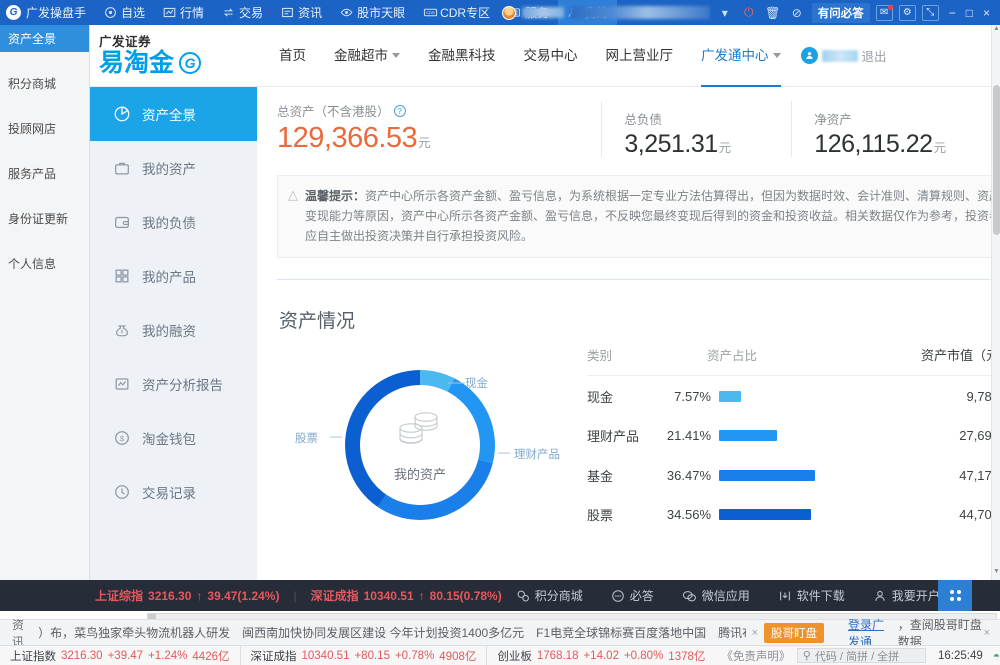 The image size is (1000, 665). Describe the element at coordinates (310, 13) in the screenshot. I see `tab-label: 资讯` at that location.